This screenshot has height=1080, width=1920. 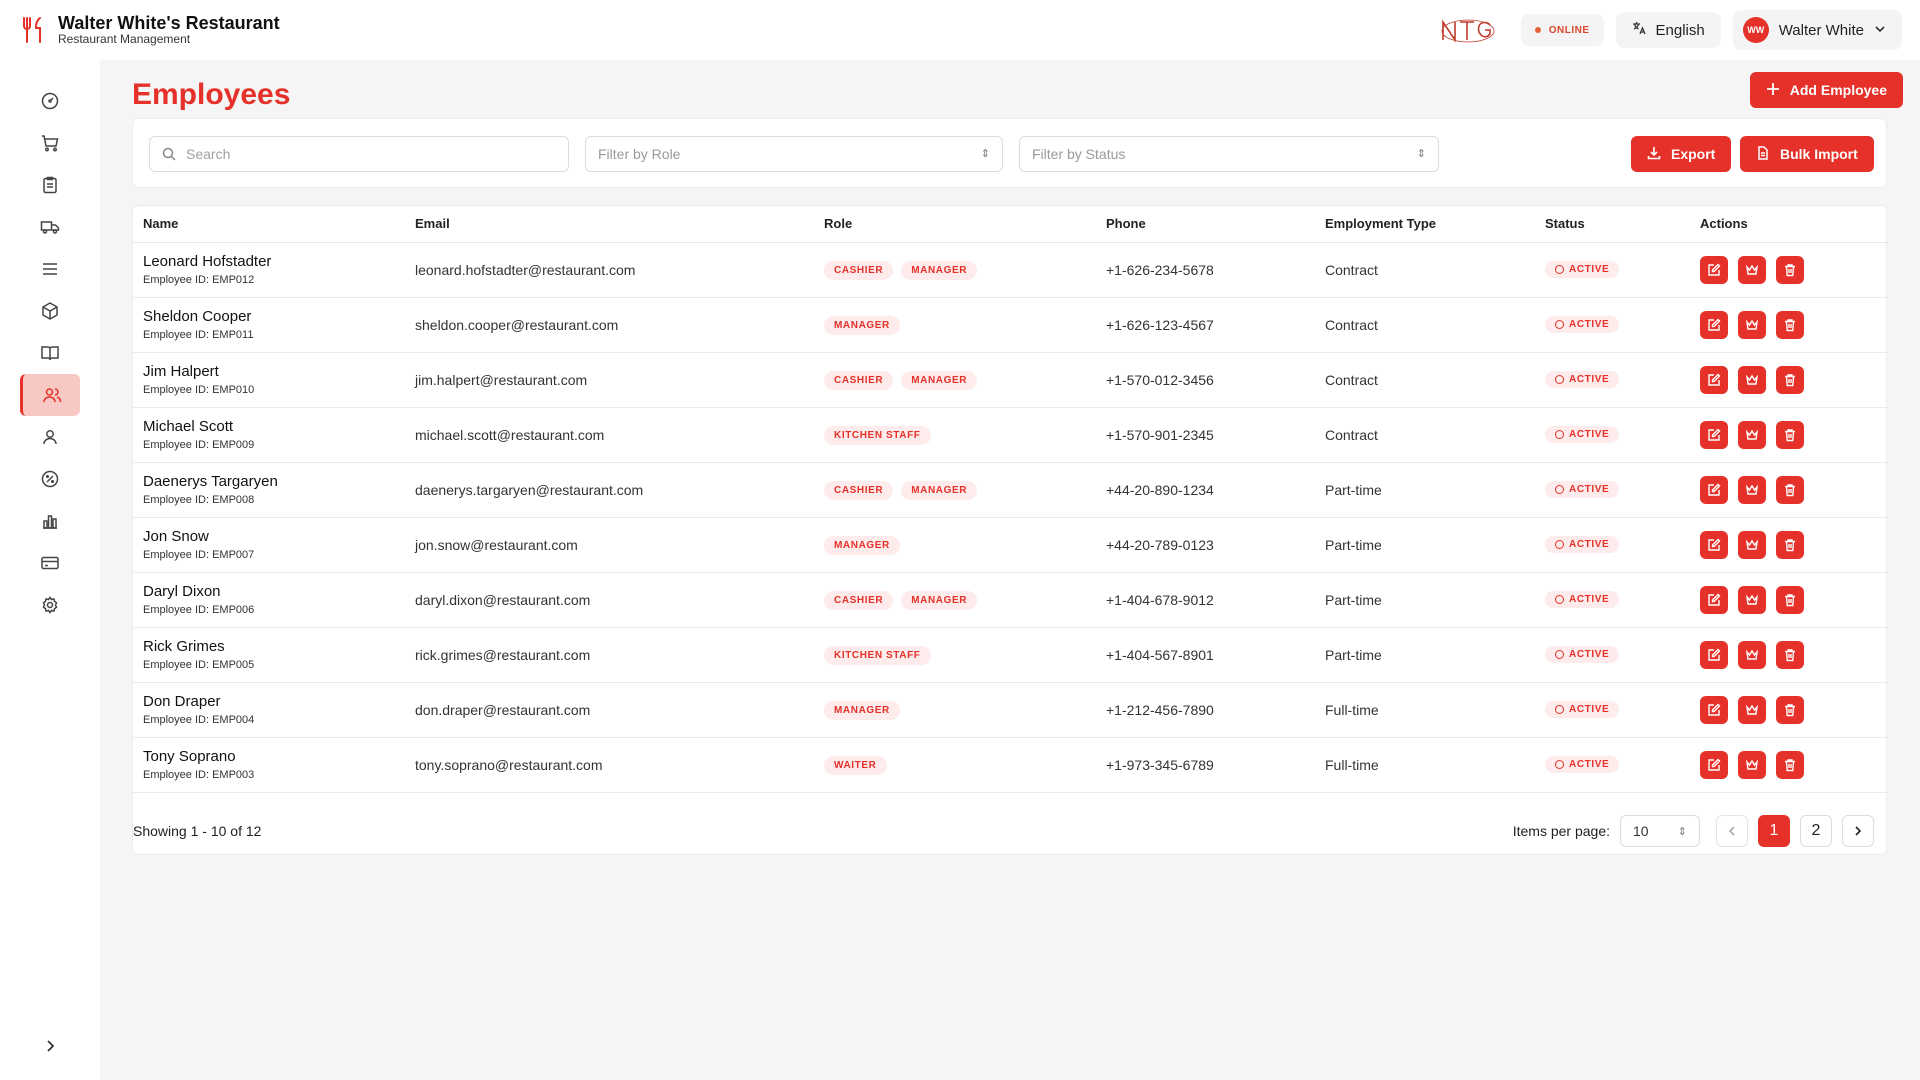 I want to click on sidebar-item-employees, so click(x=50, y=395).